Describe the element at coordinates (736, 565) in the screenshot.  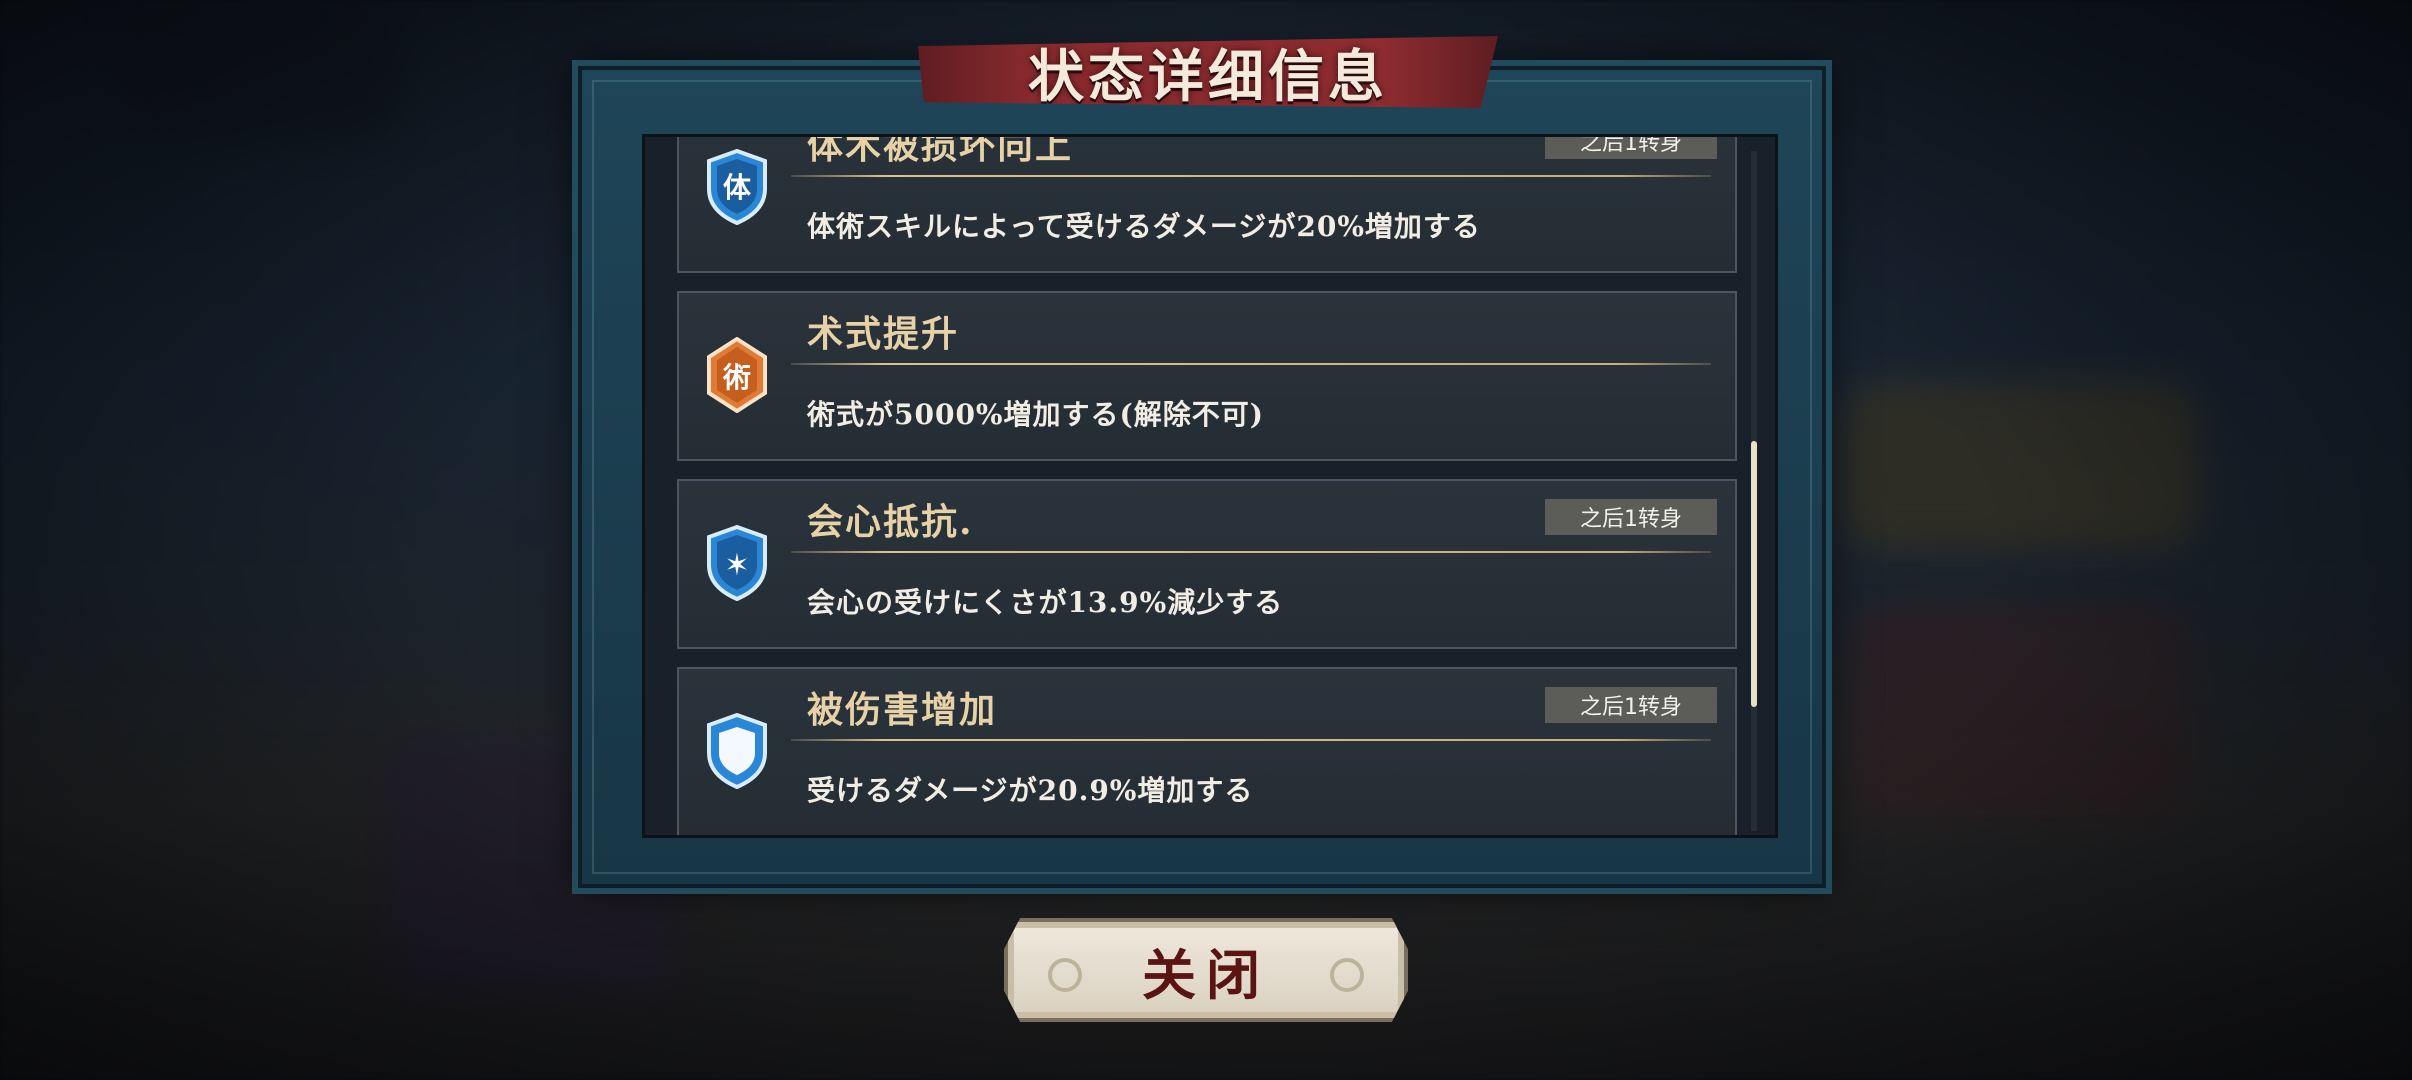
I see `status-icon-glyph: ✶` at that location.